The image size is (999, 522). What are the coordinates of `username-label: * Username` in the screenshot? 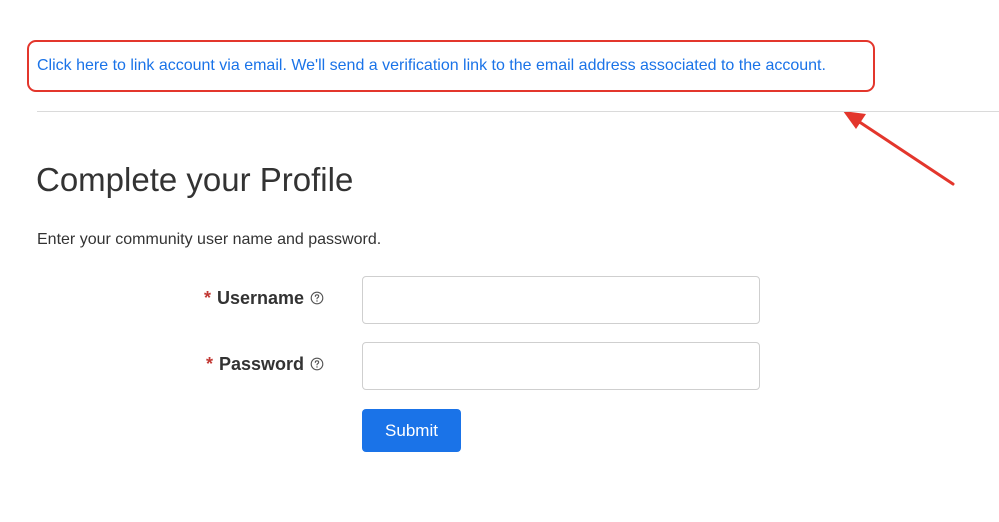 It's located at (264, 298).